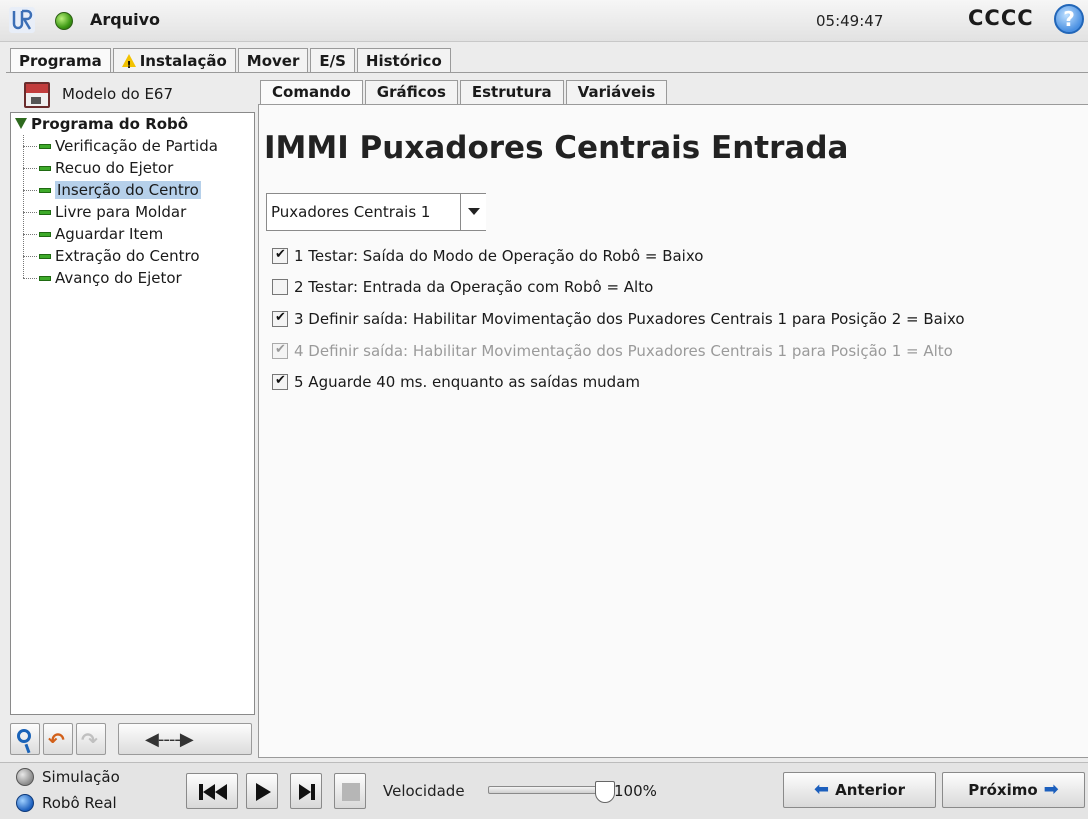 The width and height of the screenshot is (1088, 819). I want to click on tab-programa: Programa, so click(60, 60).